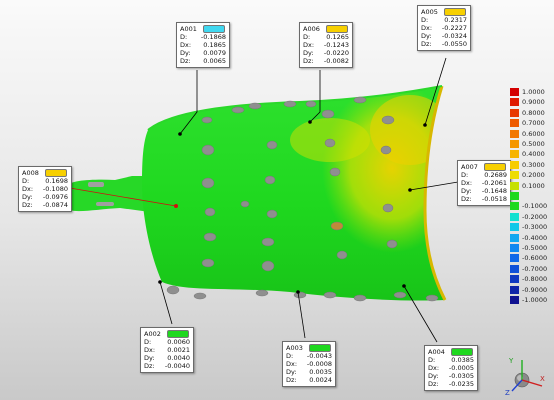 The image size is (554, 400). I want to click on scale-label: -0.6000, so click(535, 258).